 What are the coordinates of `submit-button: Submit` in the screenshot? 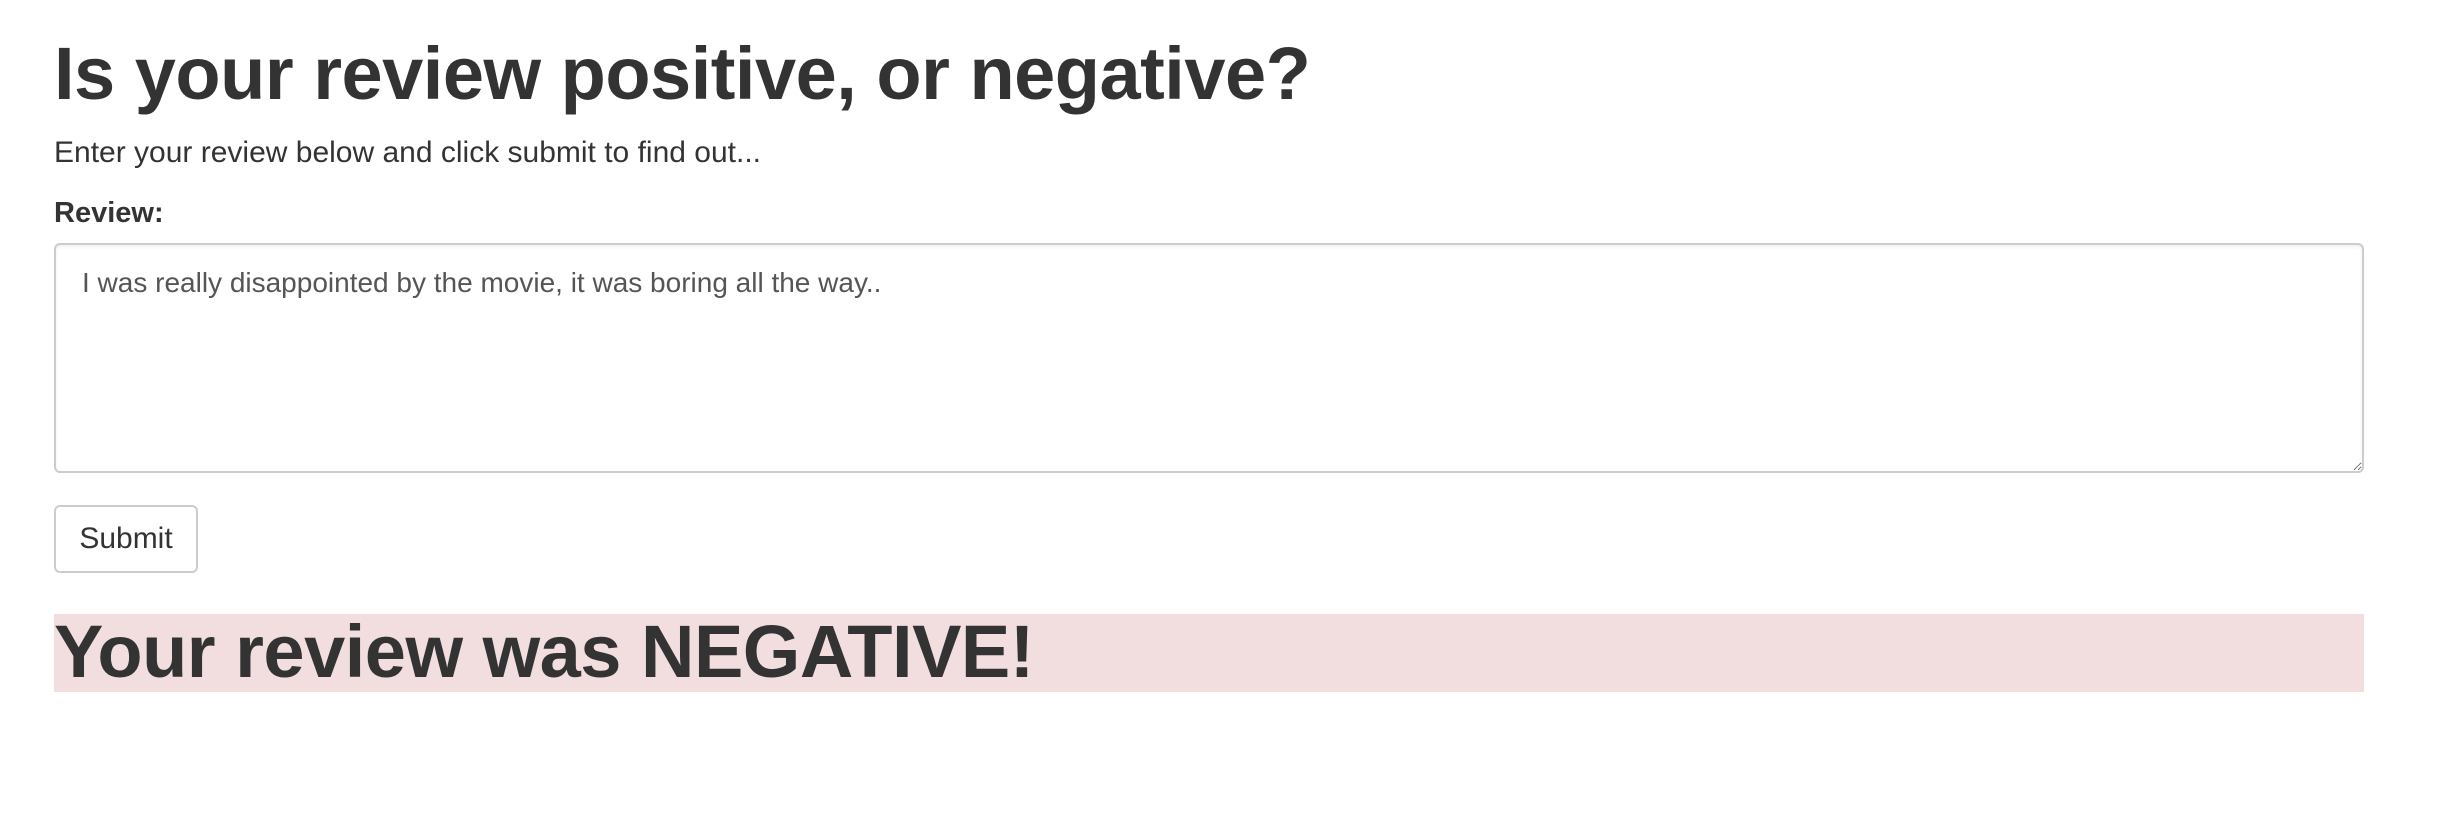 It's located at (126, 539).